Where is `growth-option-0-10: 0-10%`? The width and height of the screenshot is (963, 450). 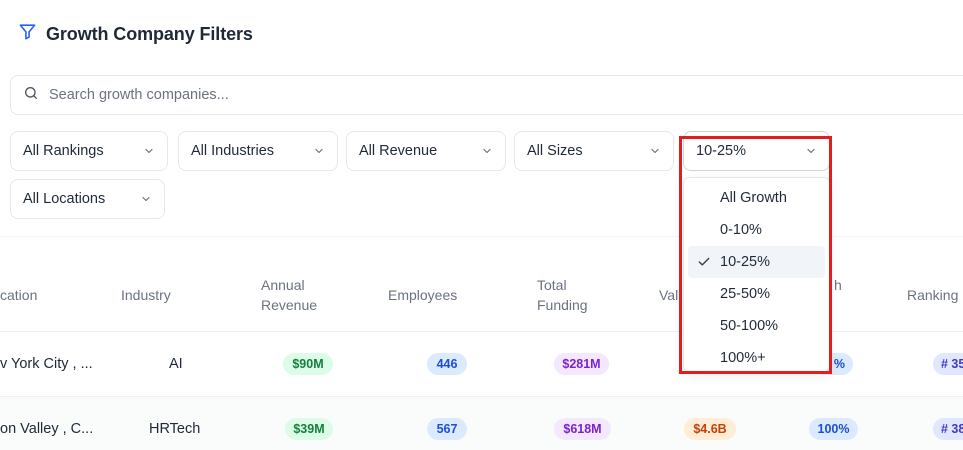
growth-option-0-10: 0-10% is located at coordinates (756, 230).